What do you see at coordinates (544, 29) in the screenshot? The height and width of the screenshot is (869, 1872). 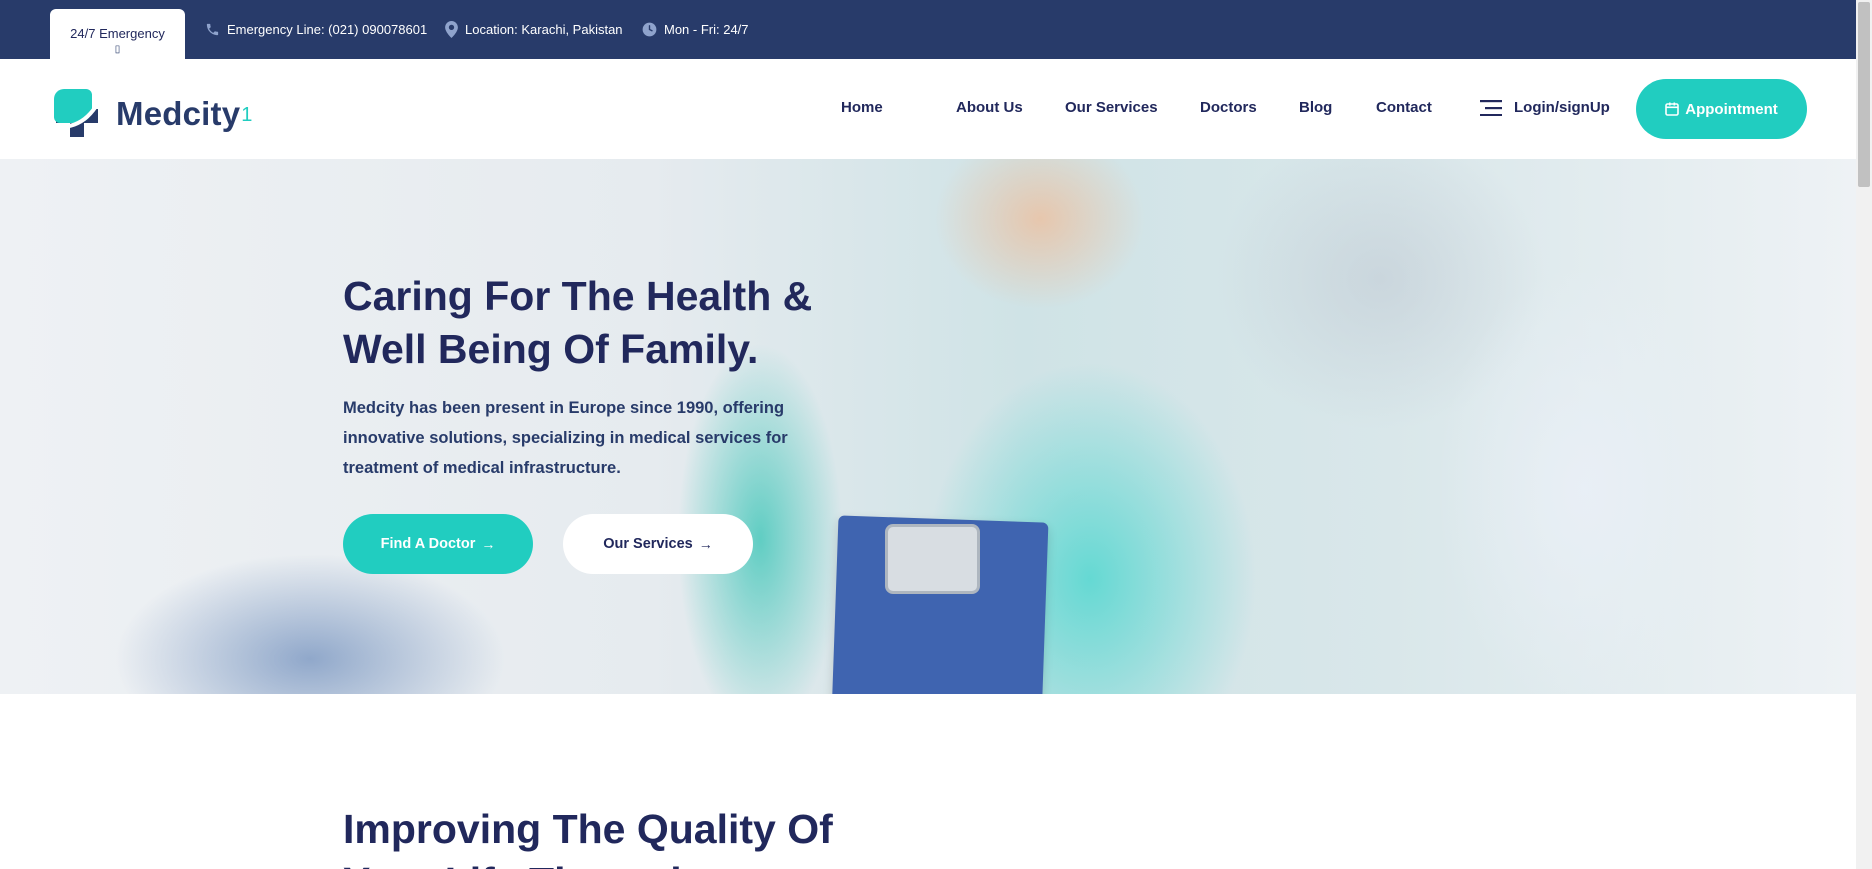 I see `location-text: Location: Karachi, Pakistan` at bounding box center [544, 29].